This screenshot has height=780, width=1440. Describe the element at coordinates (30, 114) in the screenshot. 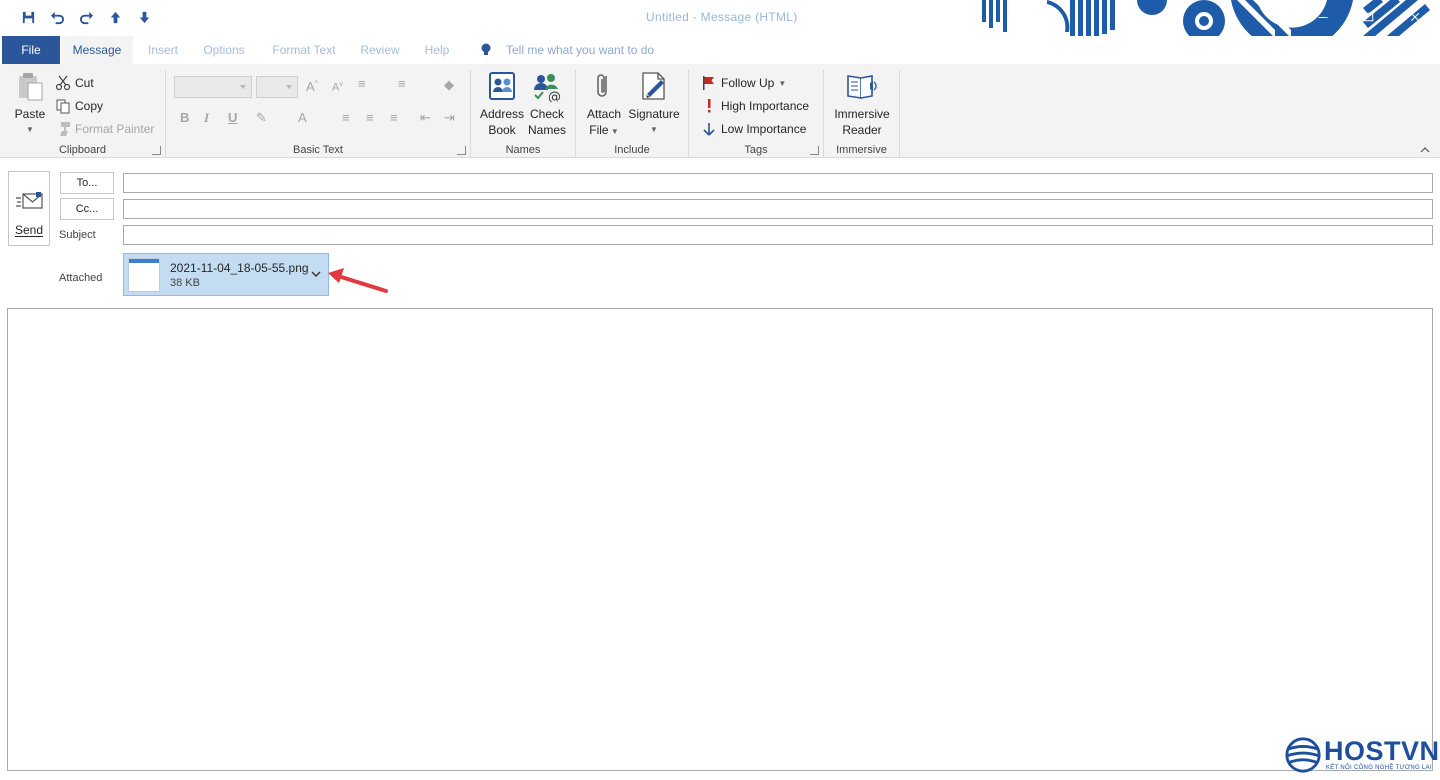

I see `paste-label: Paste` at that location.